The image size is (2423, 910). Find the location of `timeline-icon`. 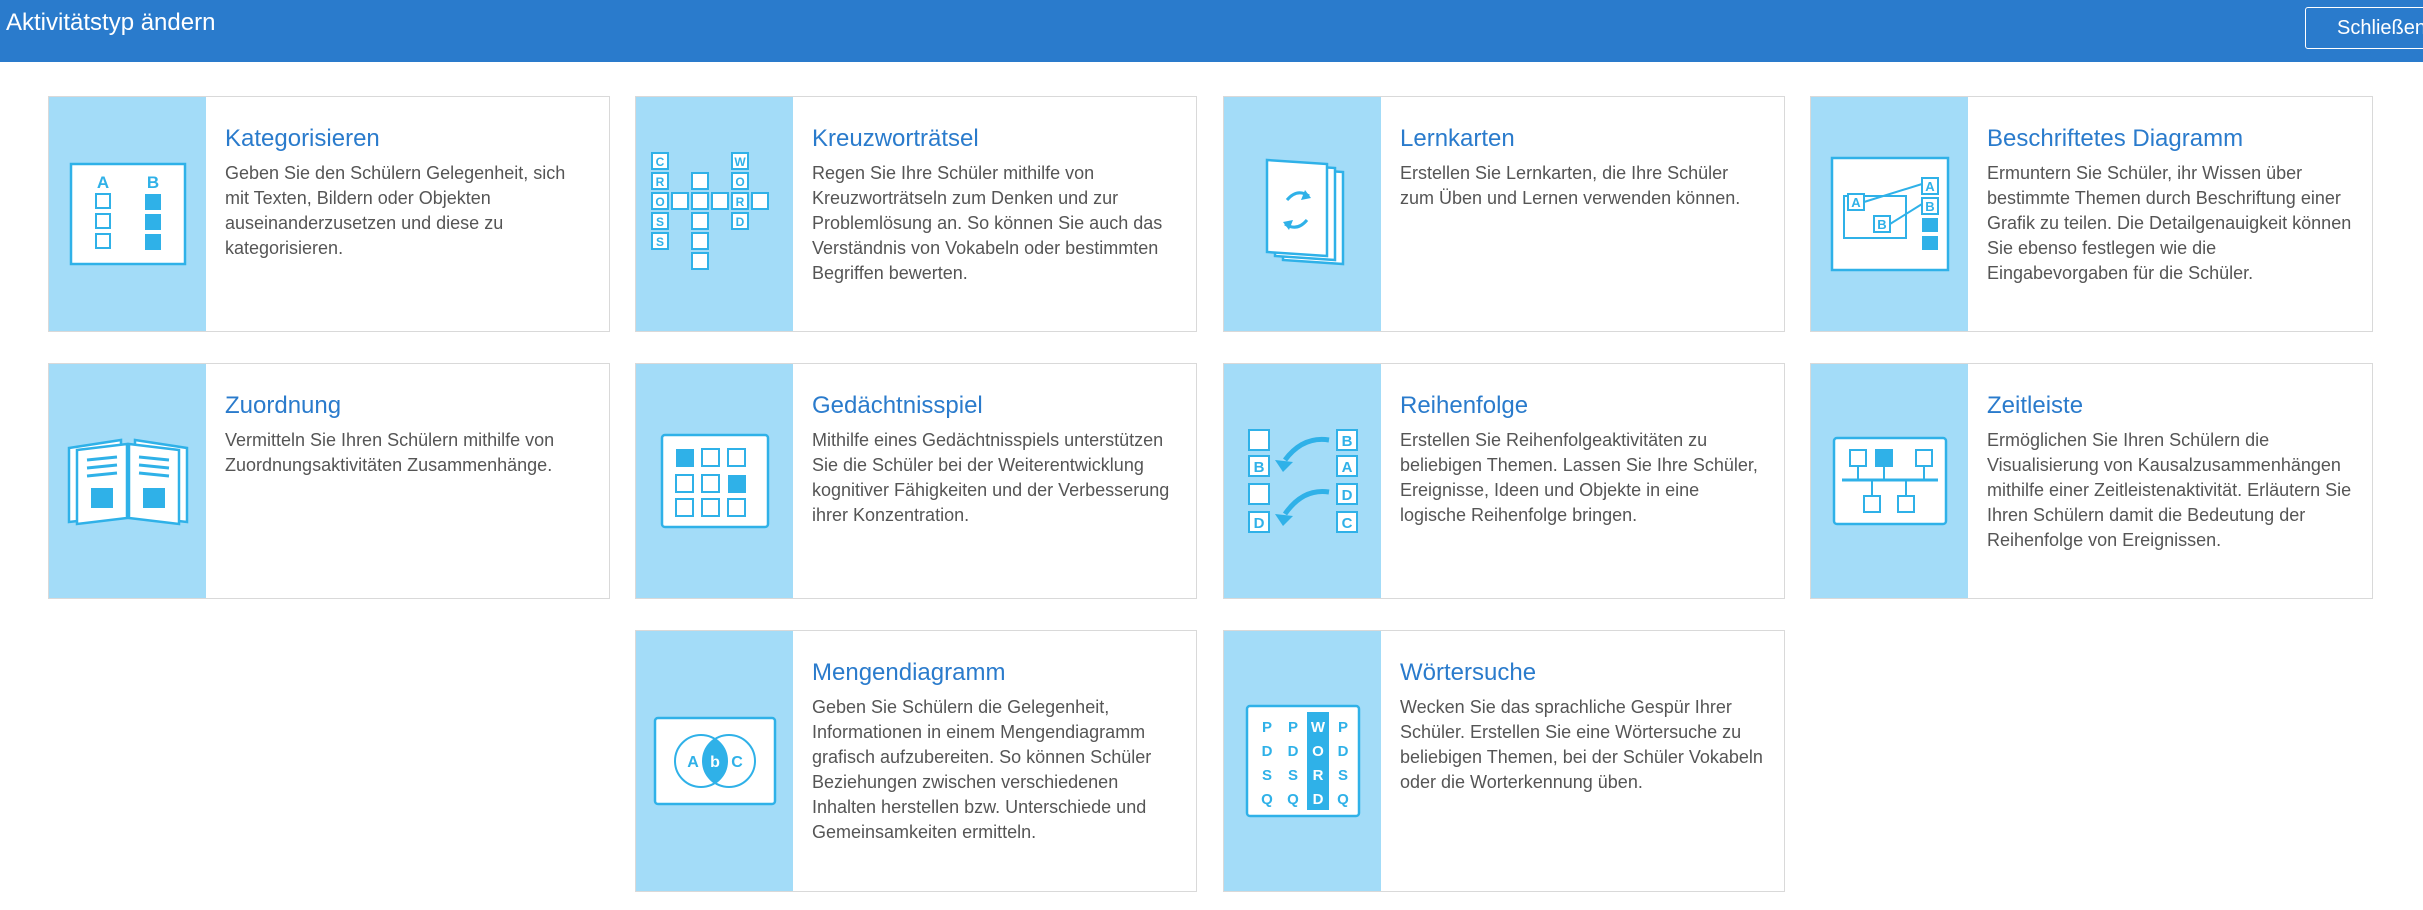

timeline-icon is located at coordinates (1889, 481).